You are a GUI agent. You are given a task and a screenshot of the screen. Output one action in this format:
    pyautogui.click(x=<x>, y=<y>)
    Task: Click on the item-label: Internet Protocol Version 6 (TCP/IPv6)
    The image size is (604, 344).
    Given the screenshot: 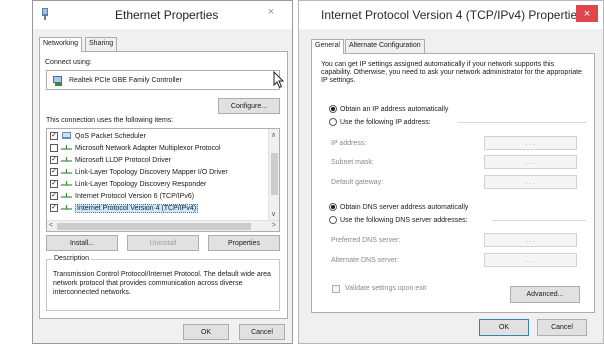 What is the action you would take?
    pyautogui.click(x=135, y=196)
    